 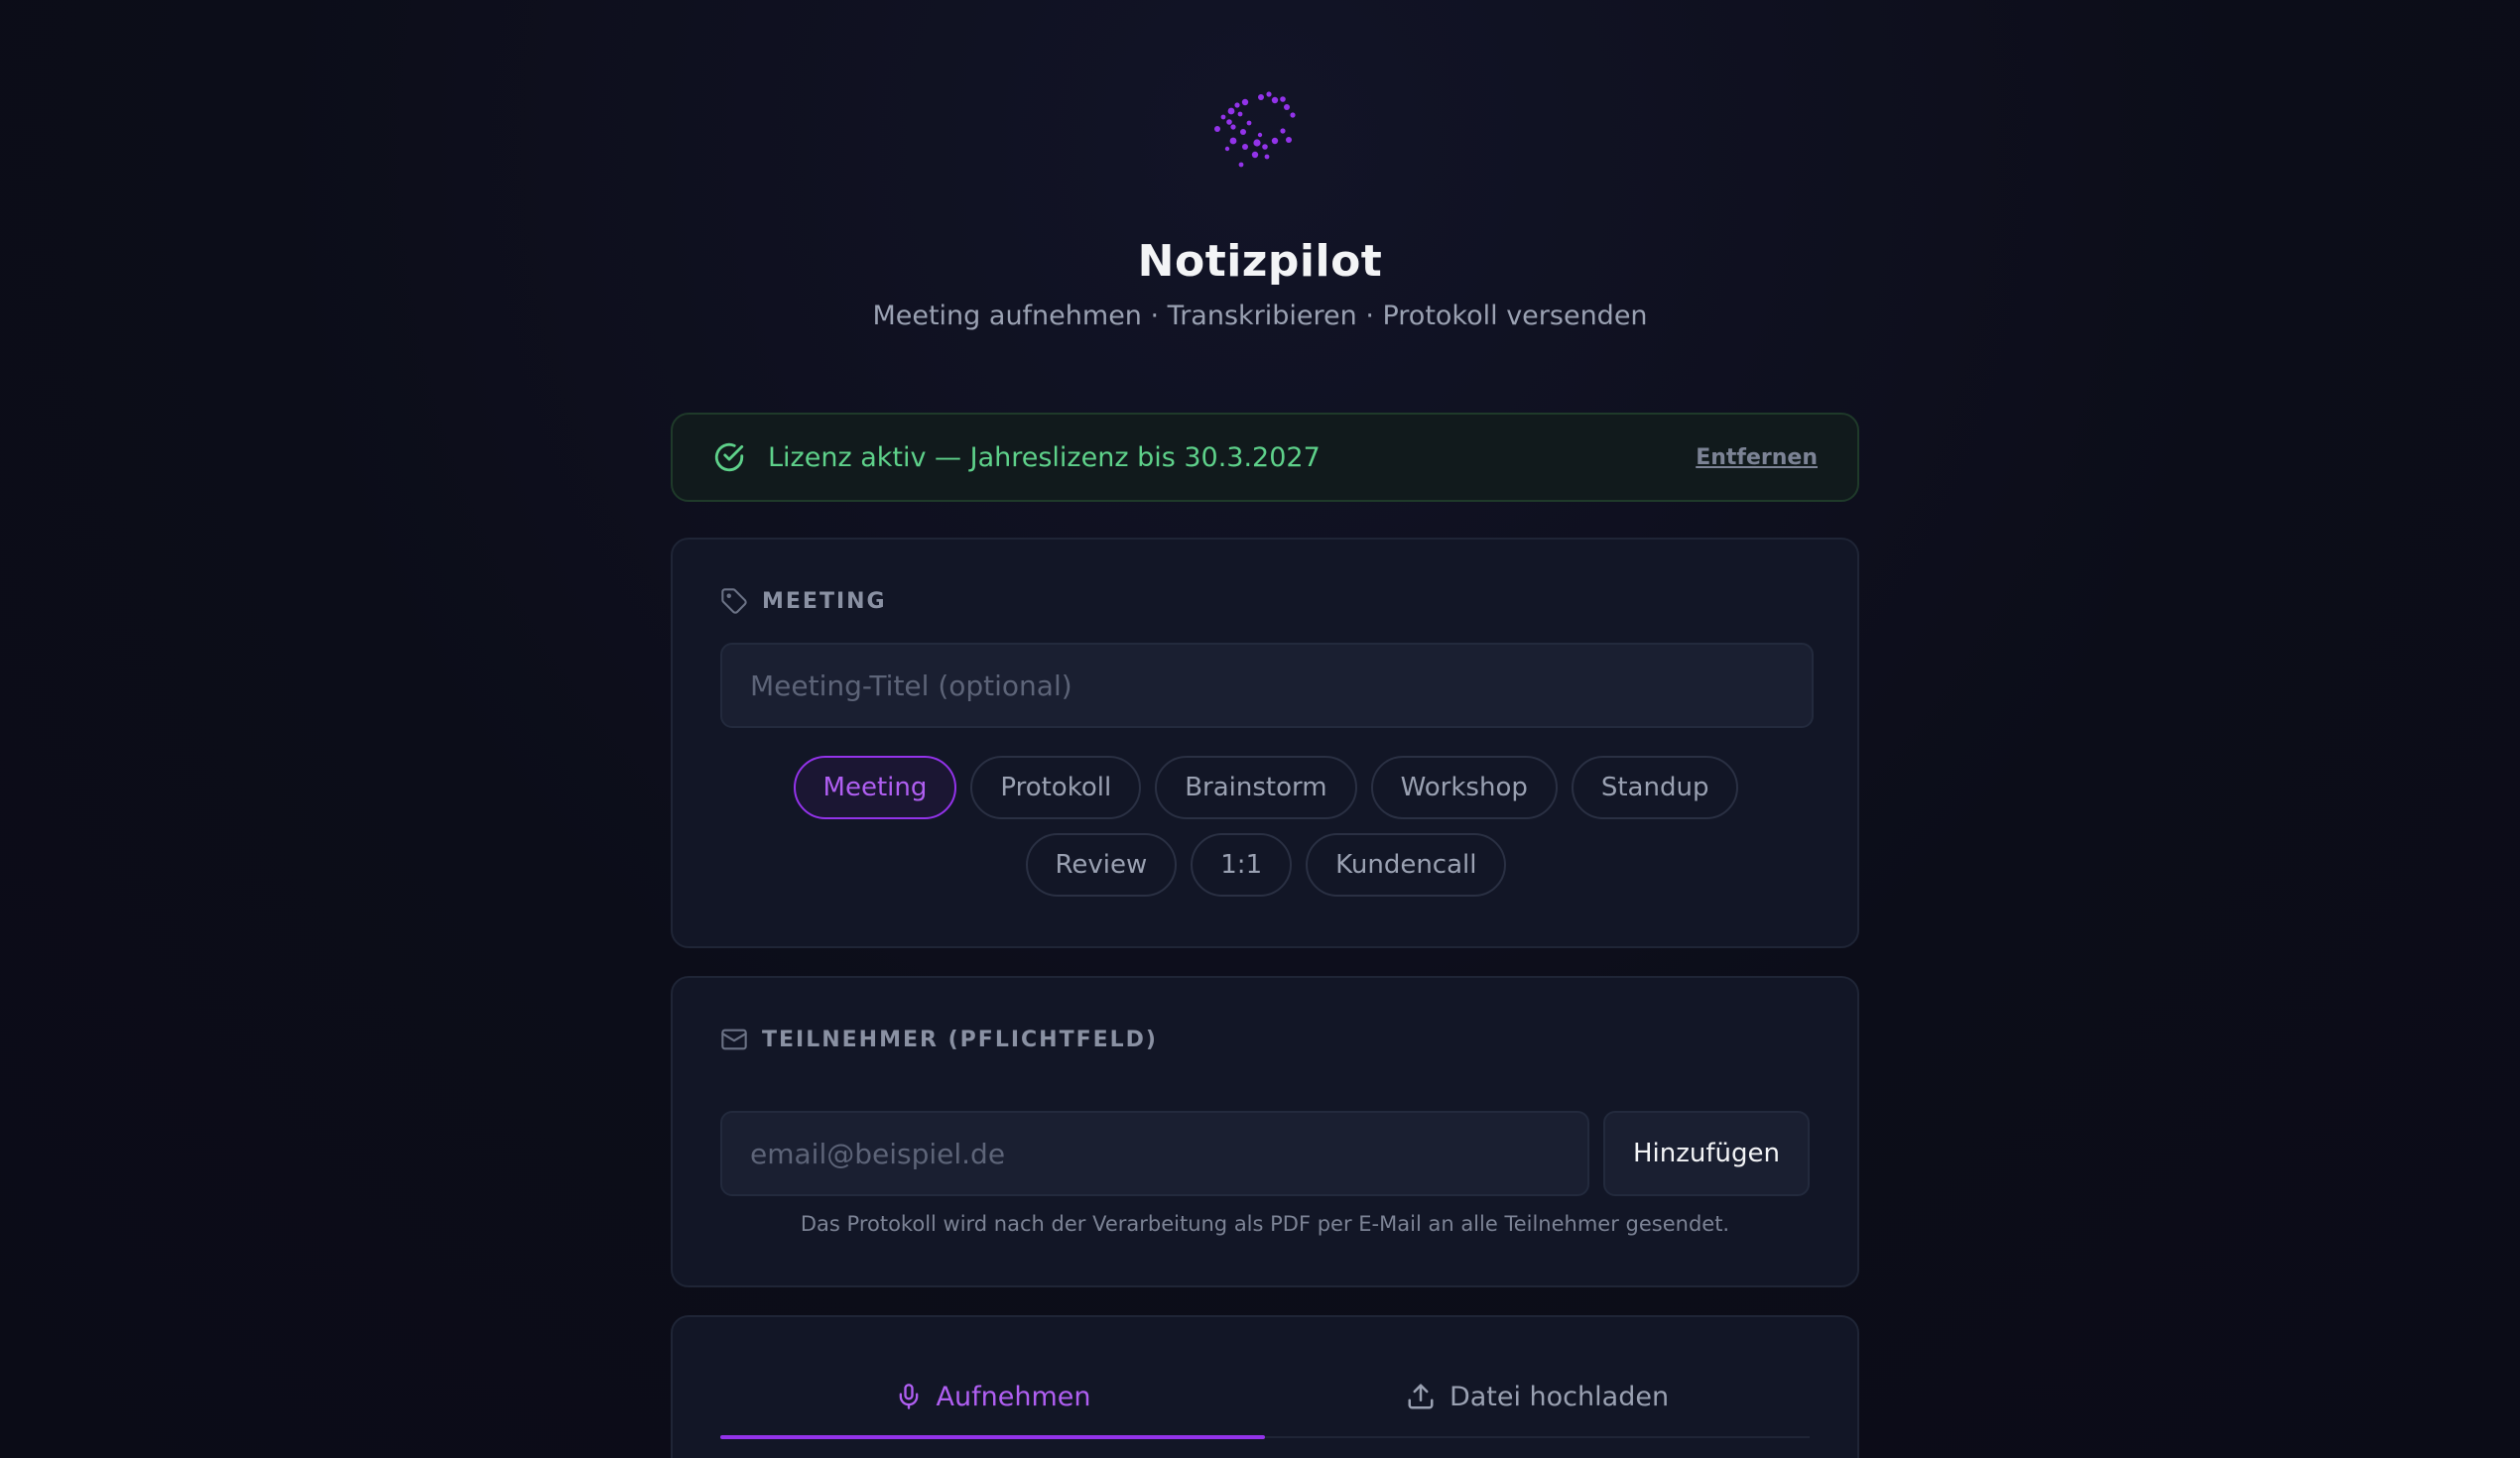 What do you see at coordinates (1013, 1396) in the screenshot?
I see `tab-record-label: Aufnehmen` at bounding box center [1013, 1396].